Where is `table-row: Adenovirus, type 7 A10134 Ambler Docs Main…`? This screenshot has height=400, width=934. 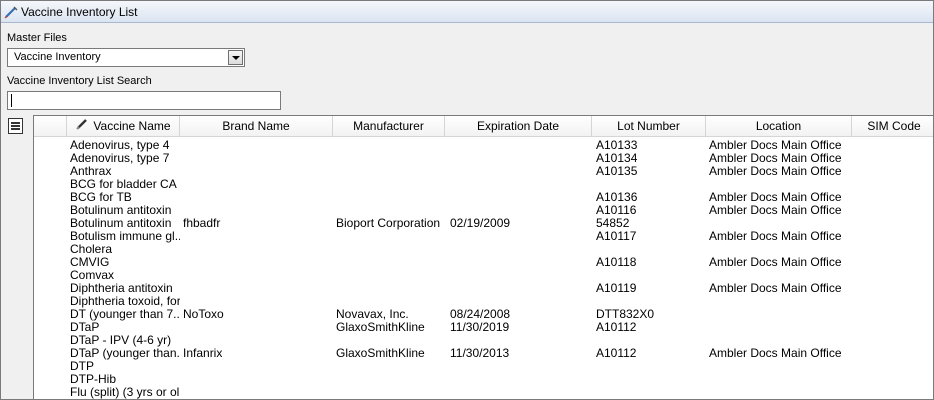 table-row: Adenovirus, type 7 A10134 Ambler Docs Main… is located at coordinates (483, 158).